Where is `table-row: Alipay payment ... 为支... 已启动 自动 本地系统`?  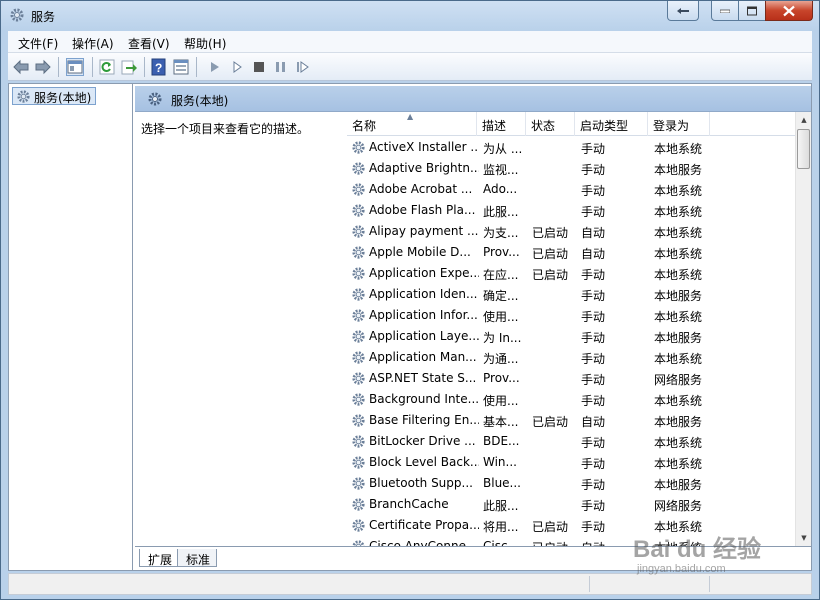 table-row: Alipay payment ... 为支... 已启动 自动 本地系统 is located at coordinates (571, 231).